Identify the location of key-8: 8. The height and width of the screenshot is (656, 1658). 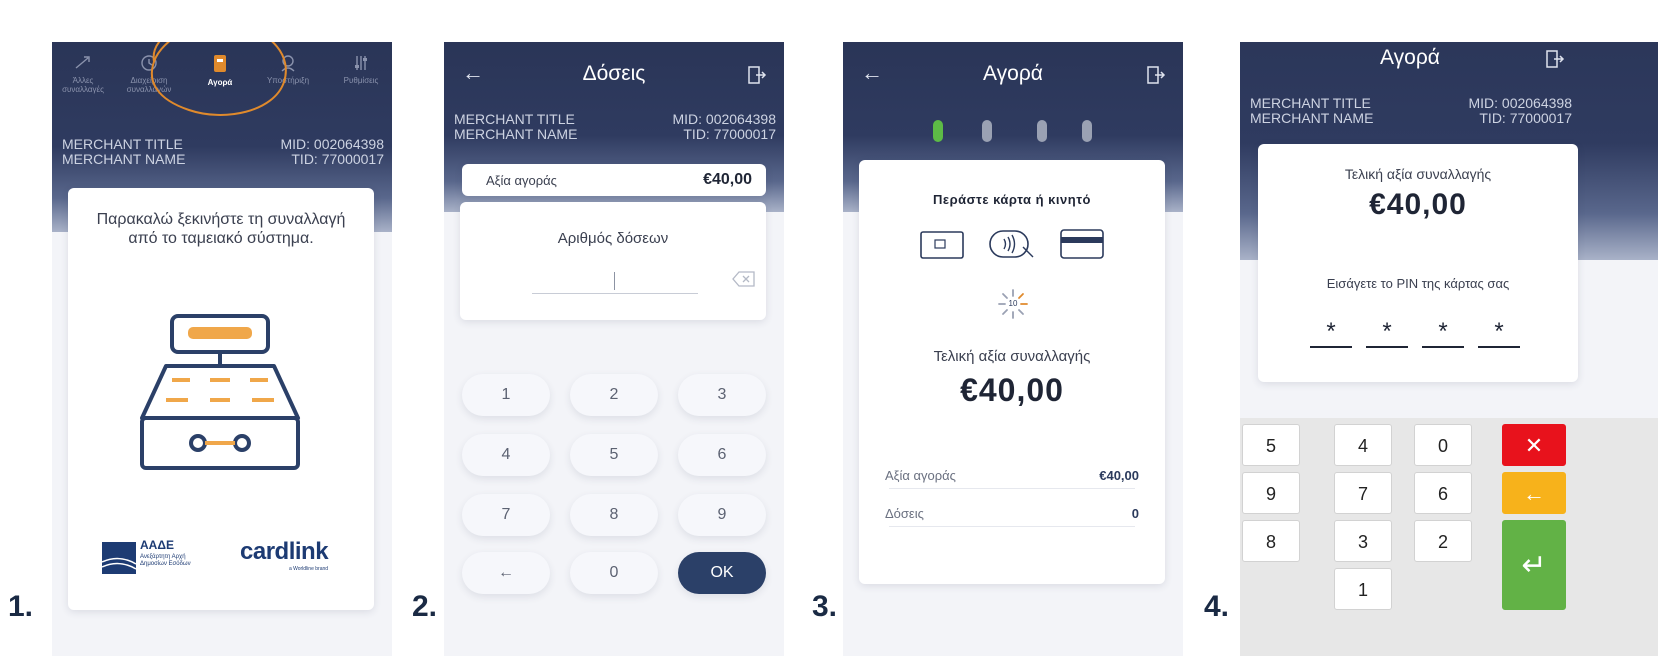
(614, 515).